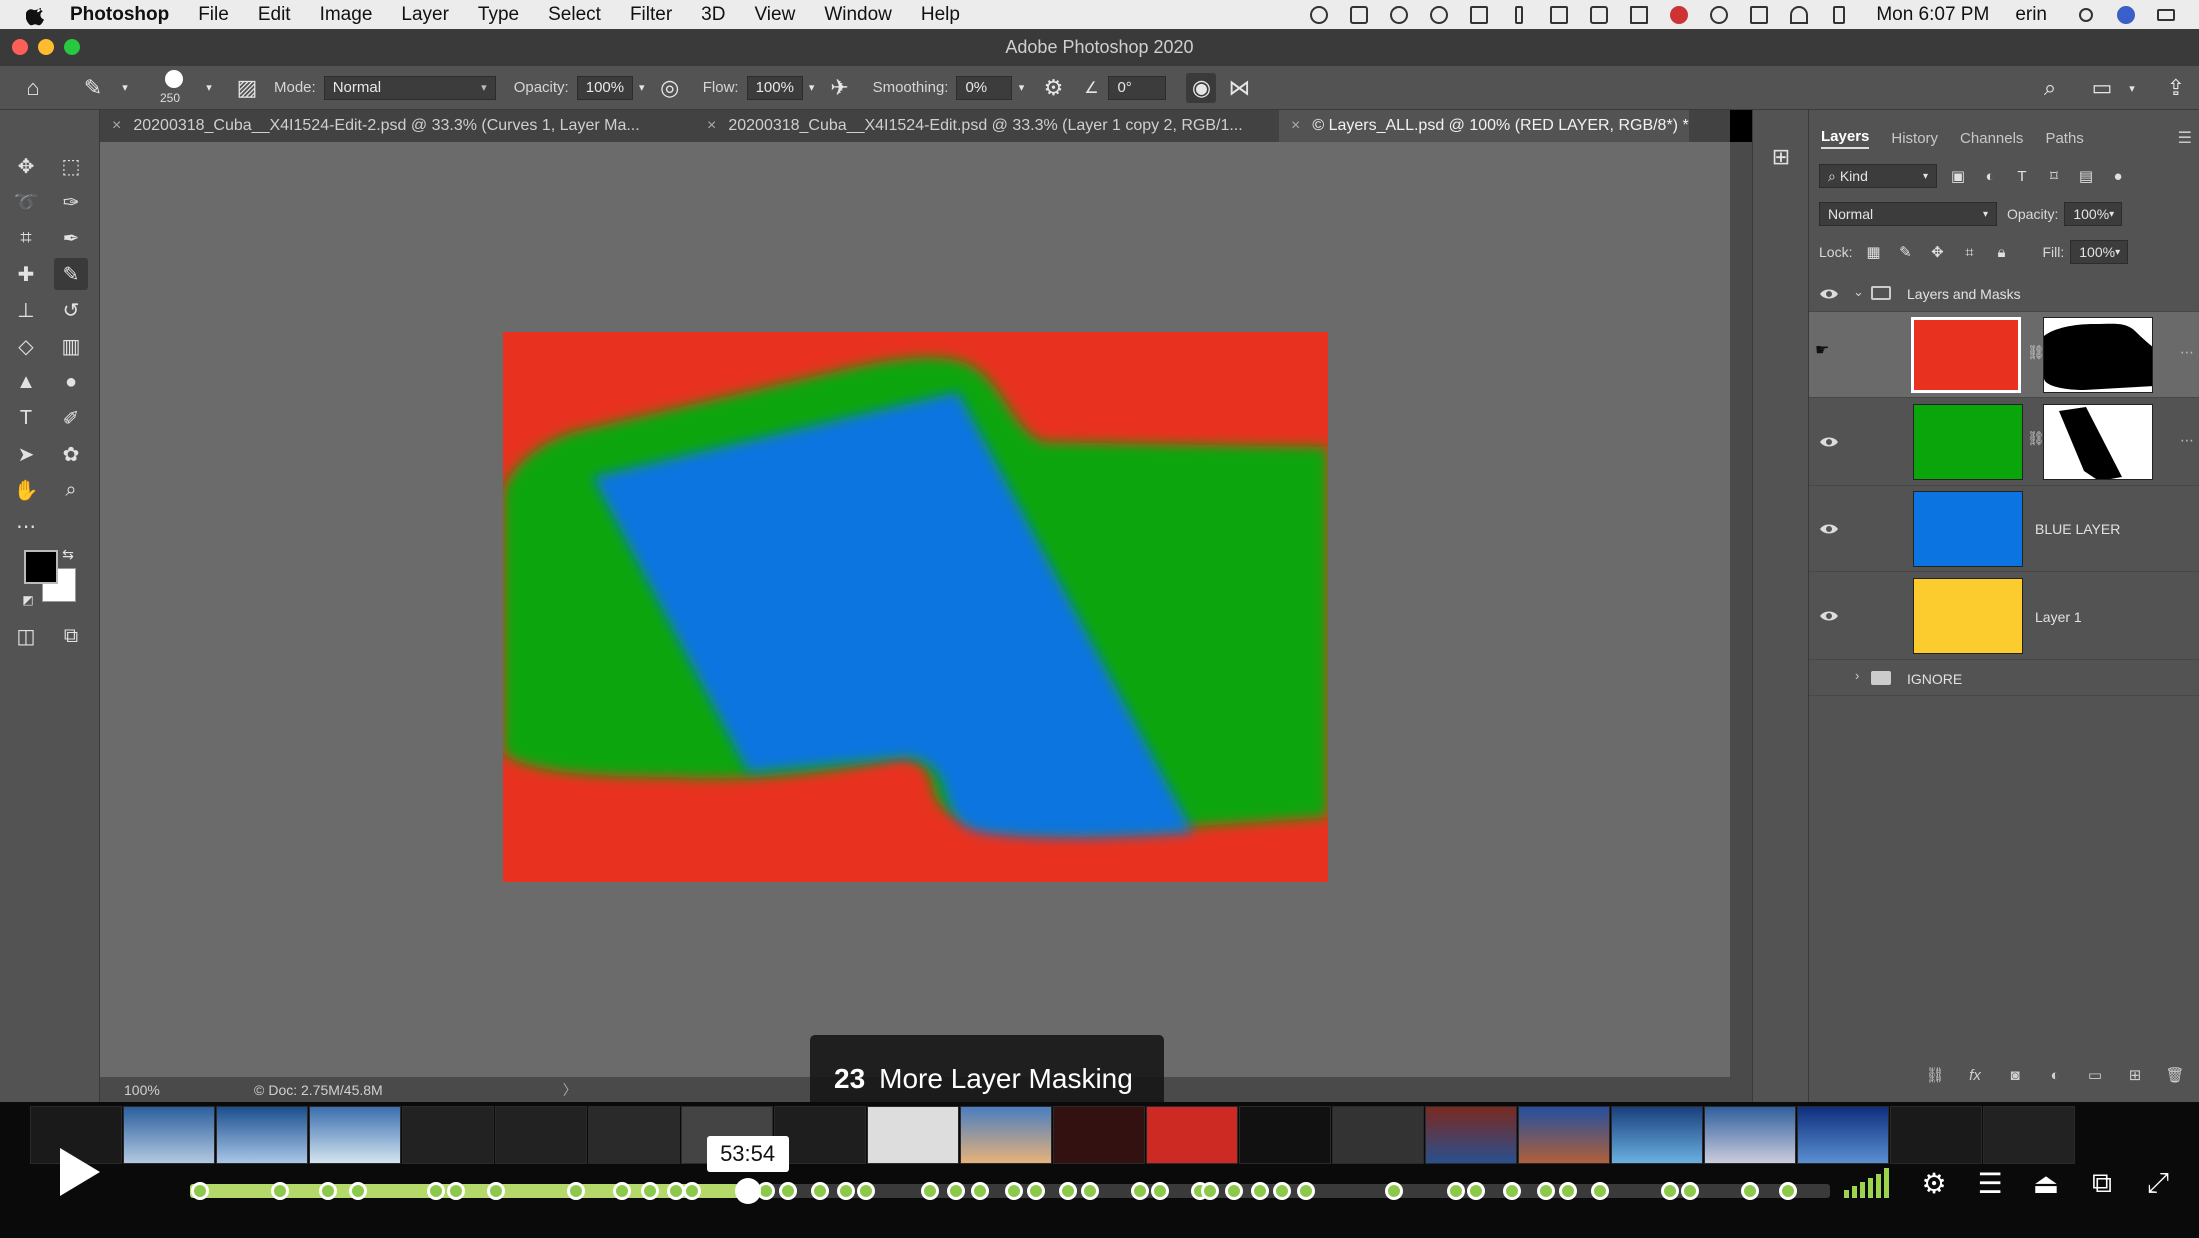 The width and height of the screenshot is (2199, 1238). I want to click on lock-artboard-icon: ⌗, so click(1969, 252).